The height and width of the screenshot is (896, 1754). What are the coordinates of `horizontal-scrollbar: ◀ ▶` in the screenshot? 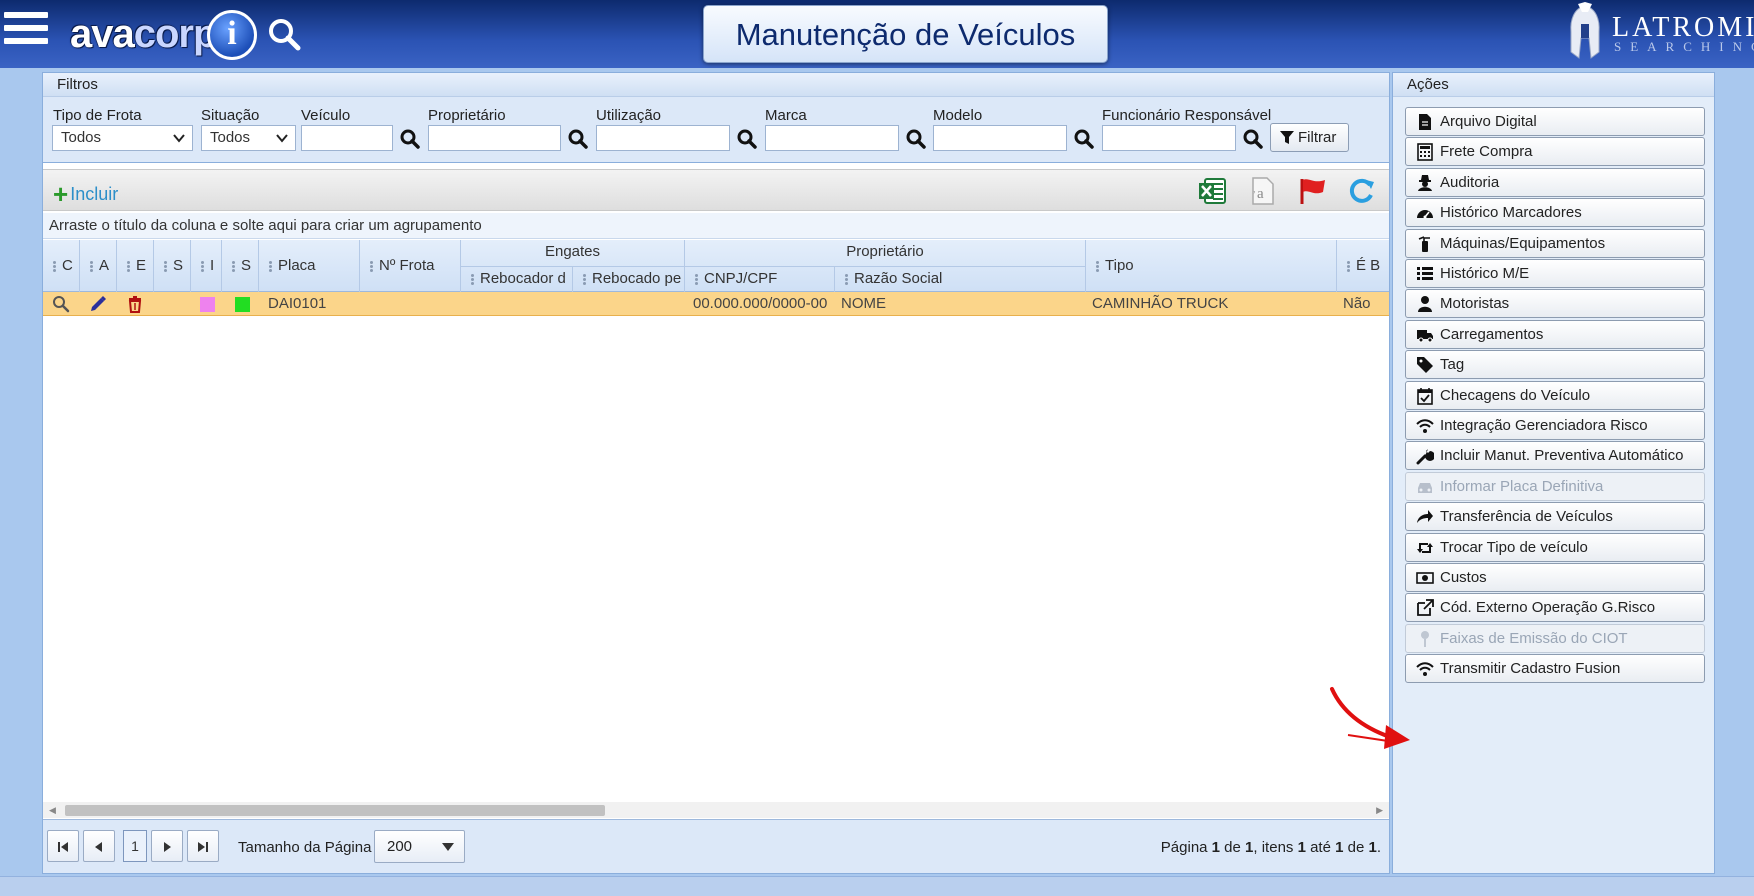 It's located at (716, 810).